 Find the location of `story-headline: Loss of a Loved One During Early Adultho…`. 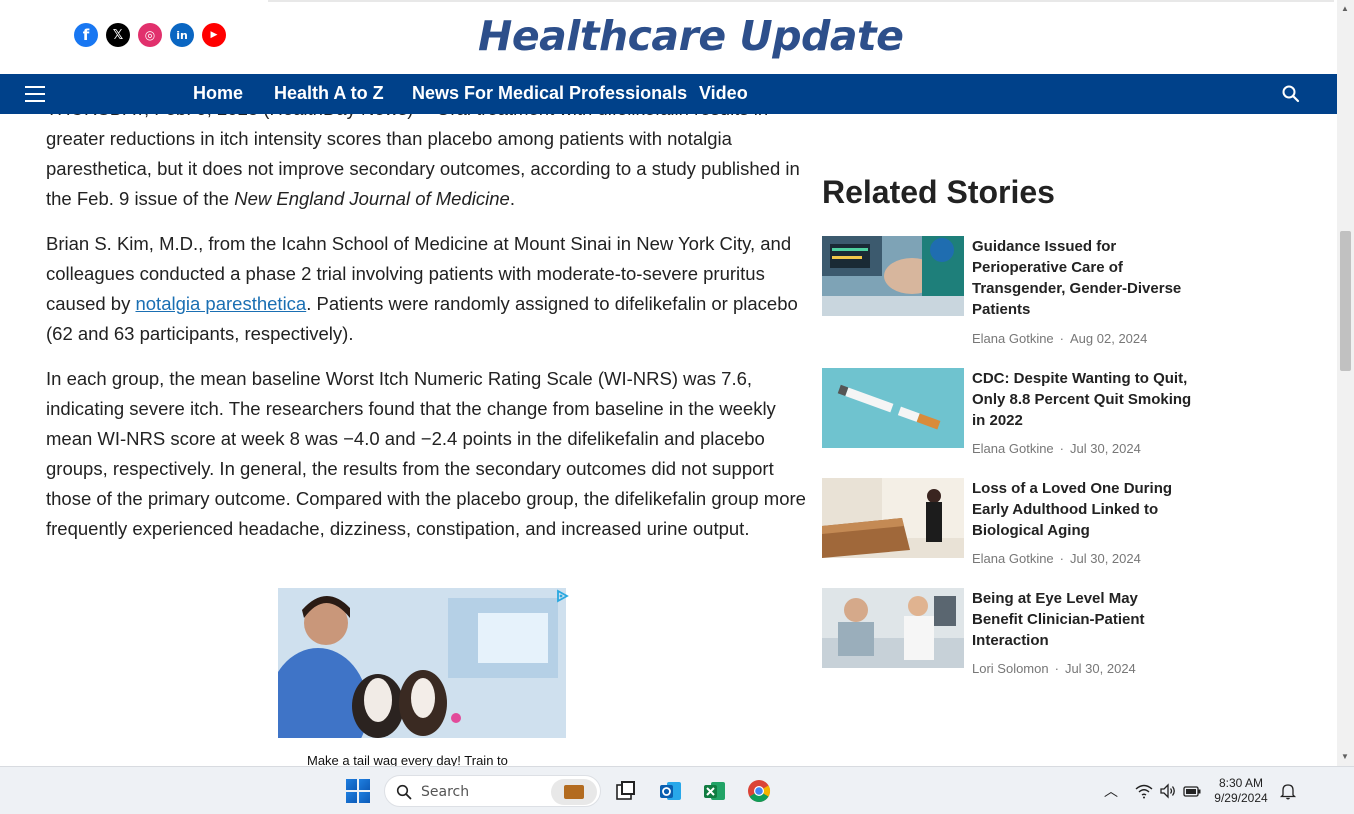

story-headline: Loss of a Loved One During Early Adultho… is located at coordinates (1082, 509).